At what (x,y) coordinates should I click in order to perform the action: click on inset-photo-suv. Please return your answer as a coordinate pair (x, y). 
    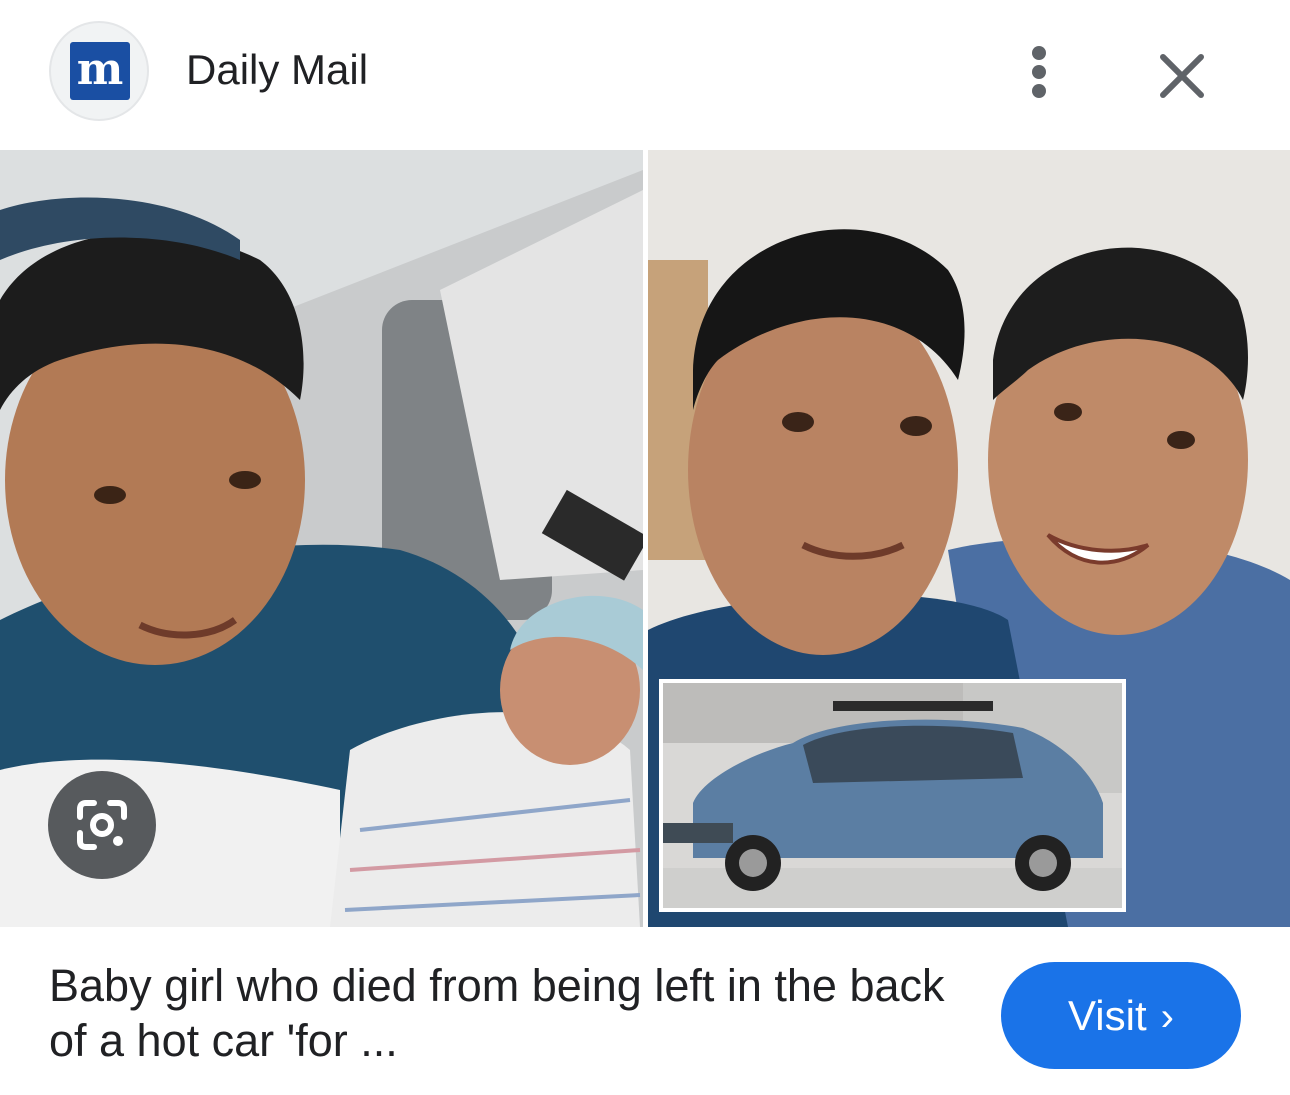
    Looking at the image, I should click on (892, 795).